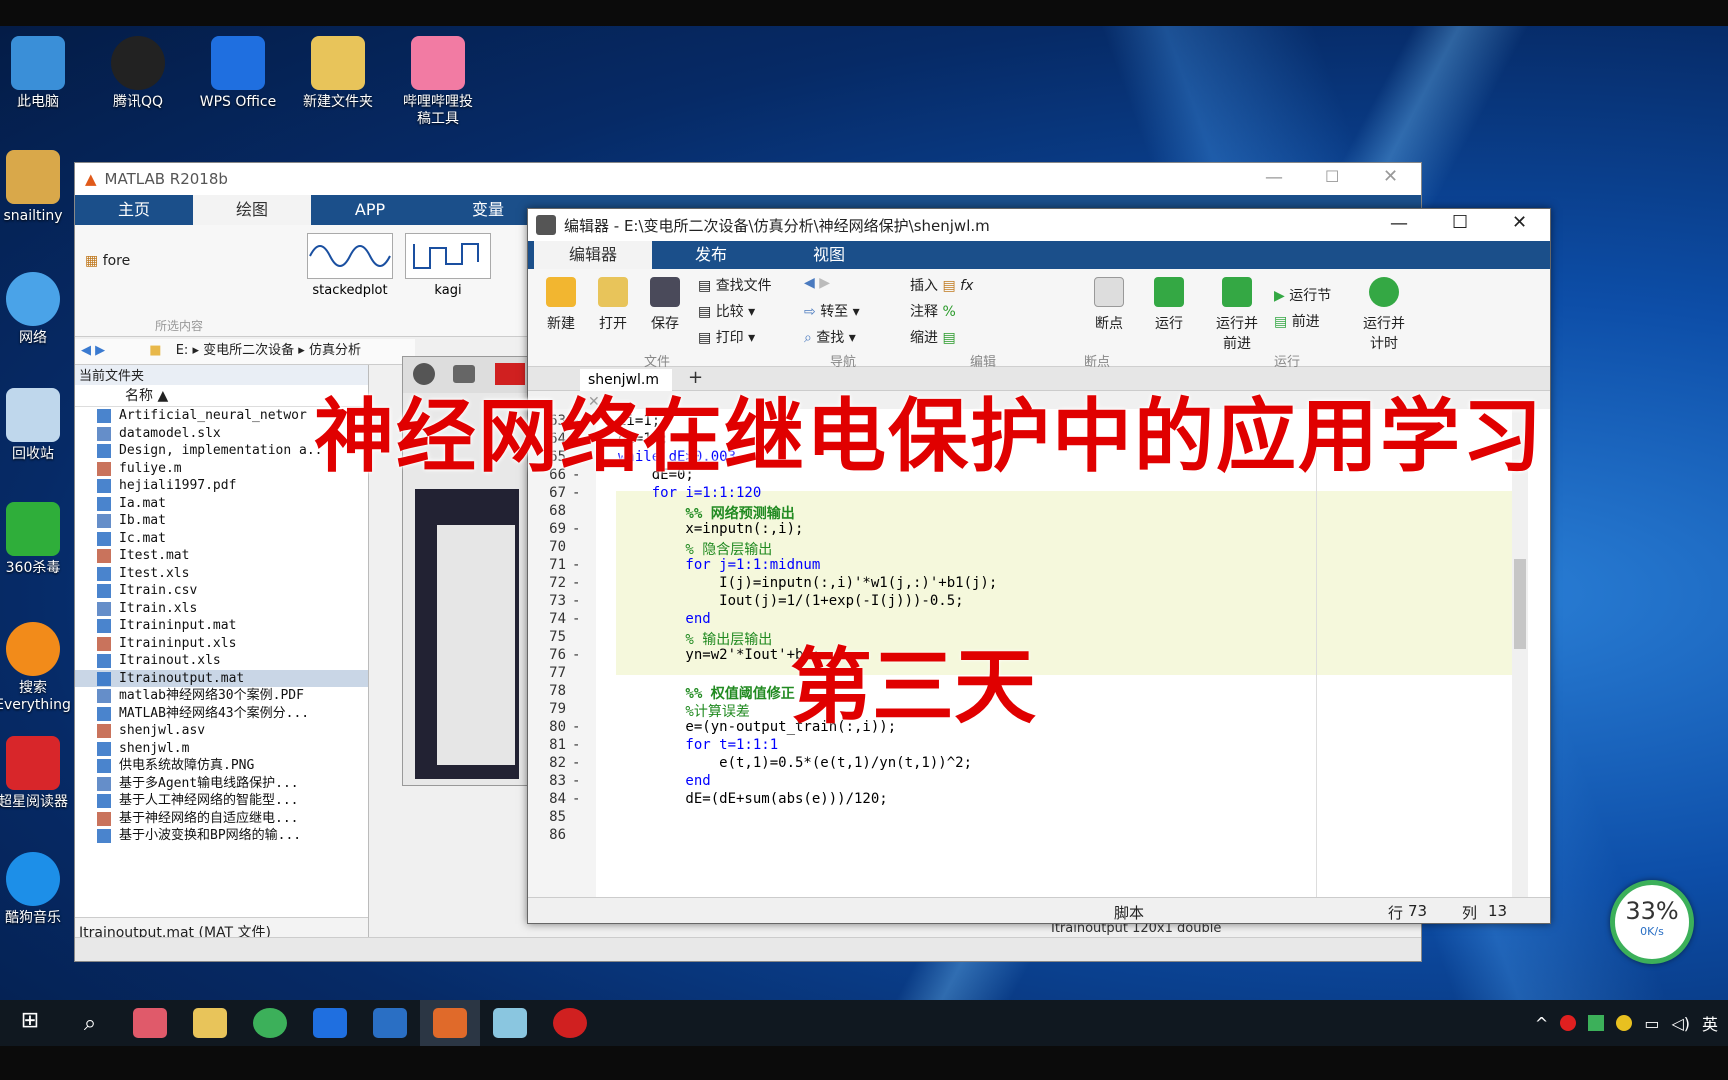 This screenshot has height=1080, width=1728. What do you see at coordinates (1237, 315) in the screenshot?
I see `run-and-advance-button: 运行并 前进` at bounding box center [1237, 315].